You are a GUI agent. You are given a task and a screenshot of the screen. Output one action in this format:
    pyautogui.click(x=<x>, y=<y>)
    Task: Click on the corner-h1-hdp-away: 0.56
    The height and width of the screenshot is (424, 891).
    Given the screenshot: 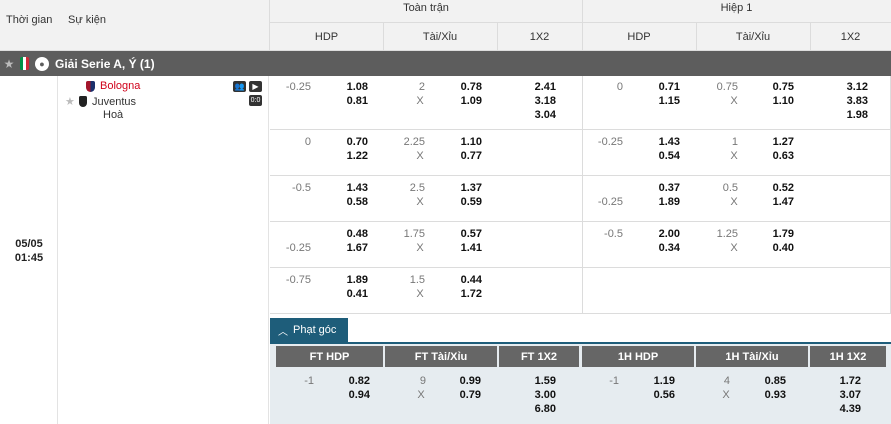 What is the action you would take?
    pyautogui.click(x=656, y=395)
    